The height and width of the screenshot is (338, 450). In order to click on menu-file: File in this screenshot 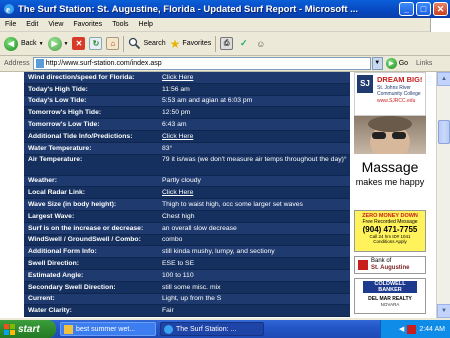, I will do `click(10, 24)`.